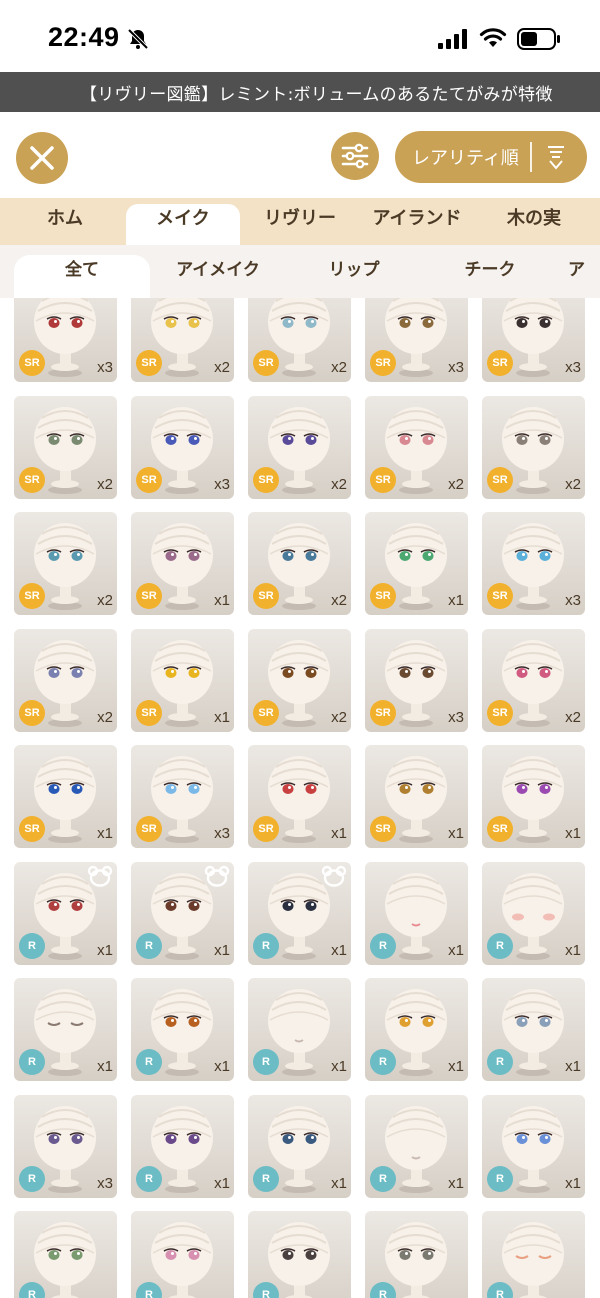  What do you see at coordinates (218, 276) in the screenshot?
I see `subtab-eye-makeup: アイメイク` at bounding box center [218, 276].